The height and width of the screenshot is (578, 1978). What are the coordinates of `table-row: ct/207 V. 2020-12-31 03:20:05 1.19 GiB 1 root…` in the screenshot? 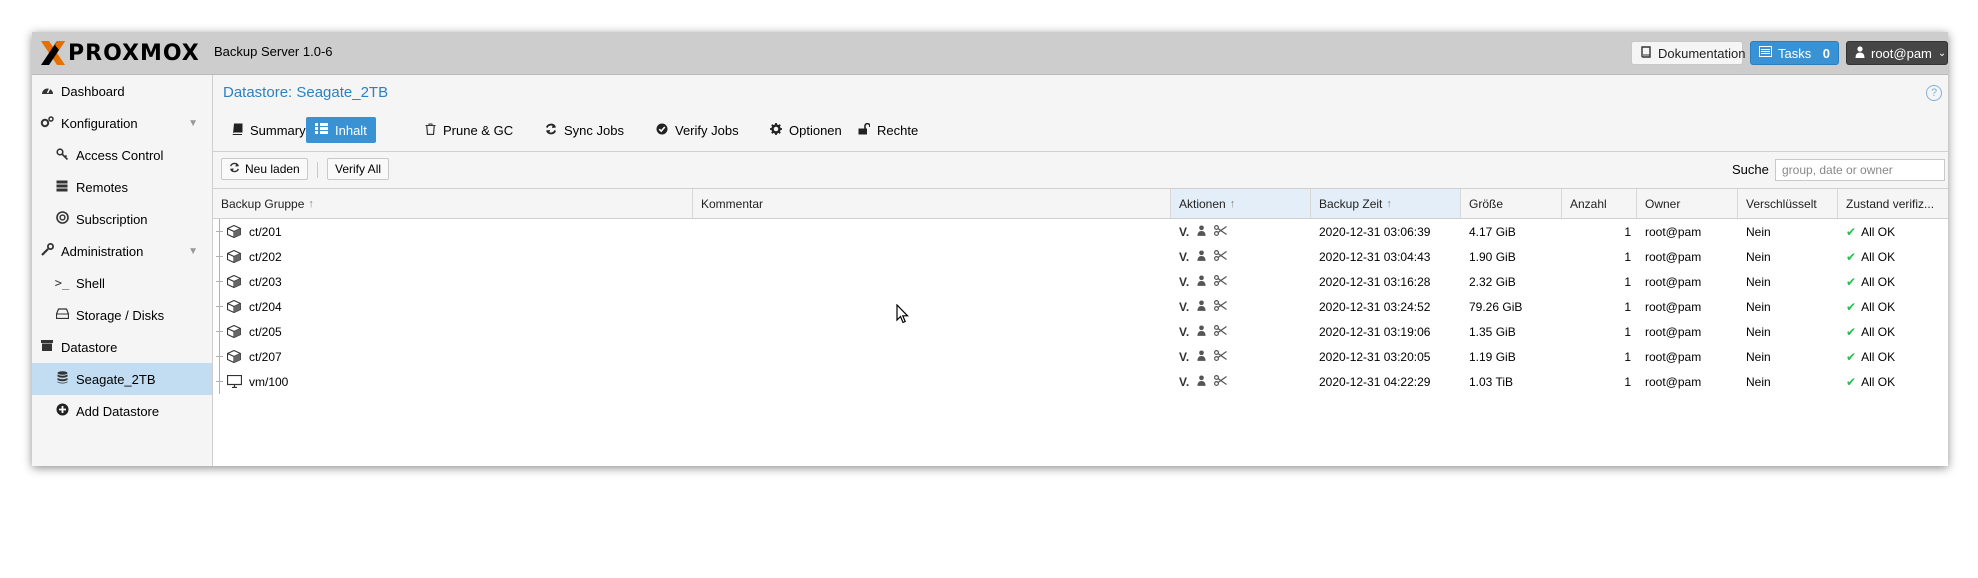 It's located at (1080, 356).